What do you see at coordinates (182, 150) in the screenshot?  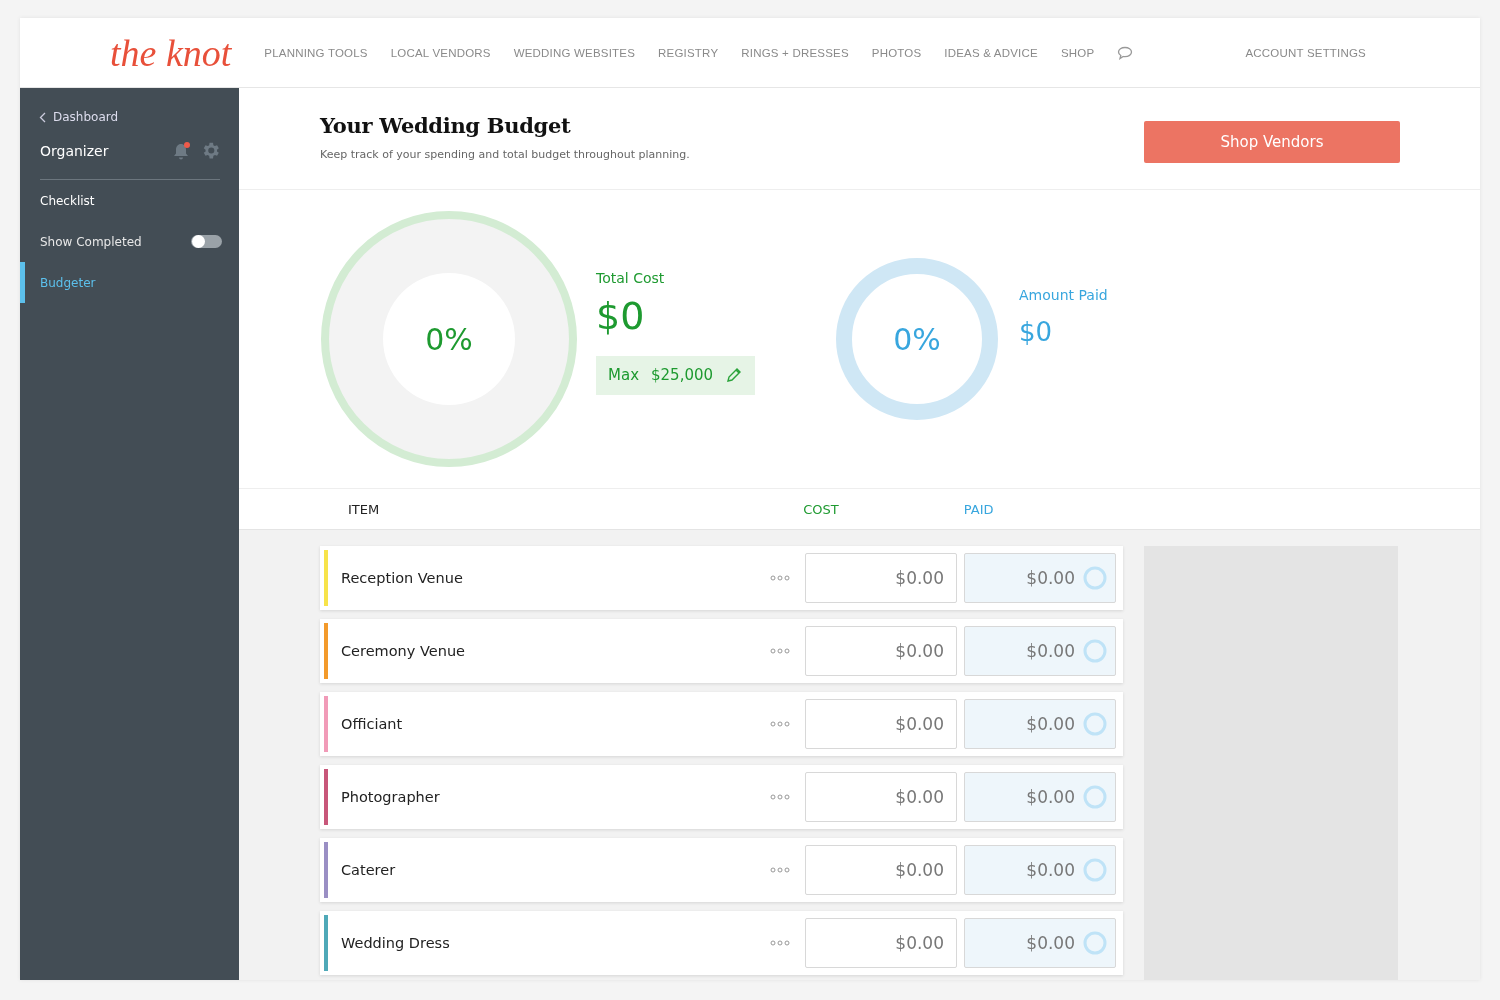 I see `bell-icon` at bounding box center [182, 150].